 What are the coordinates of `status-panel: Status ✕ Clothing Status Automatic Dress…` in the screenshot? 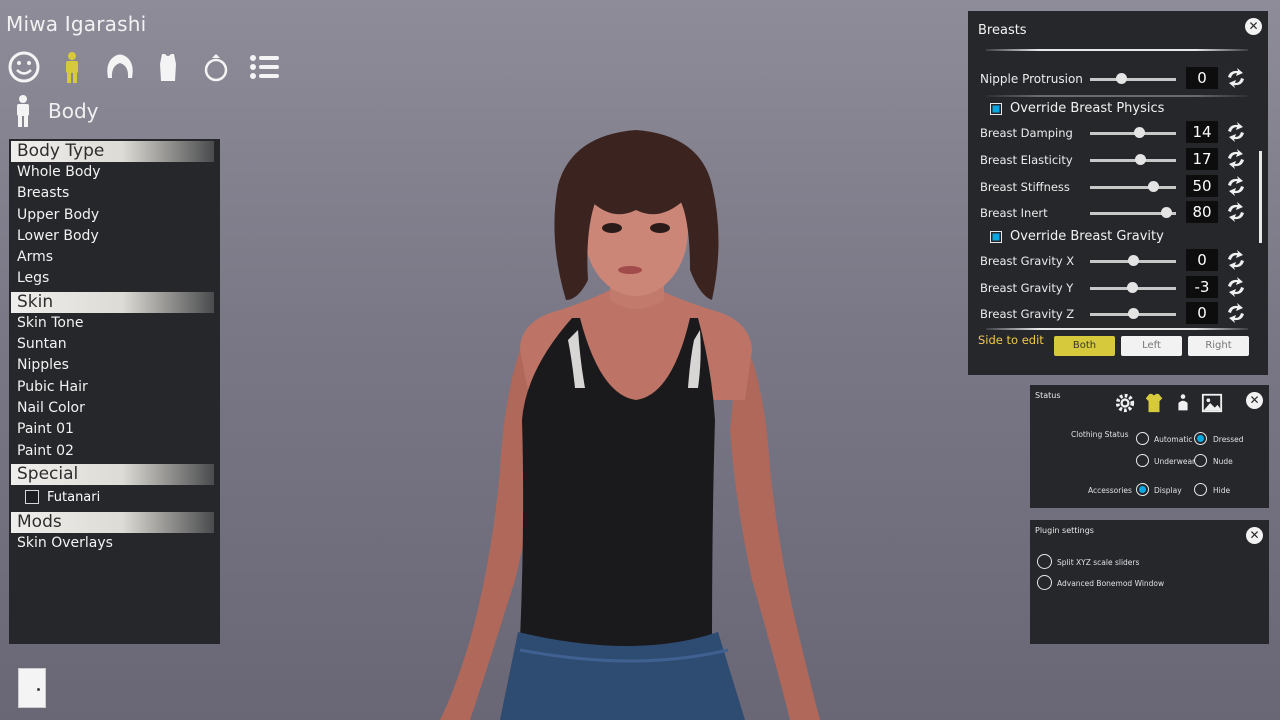 It's located at (1149, 446).